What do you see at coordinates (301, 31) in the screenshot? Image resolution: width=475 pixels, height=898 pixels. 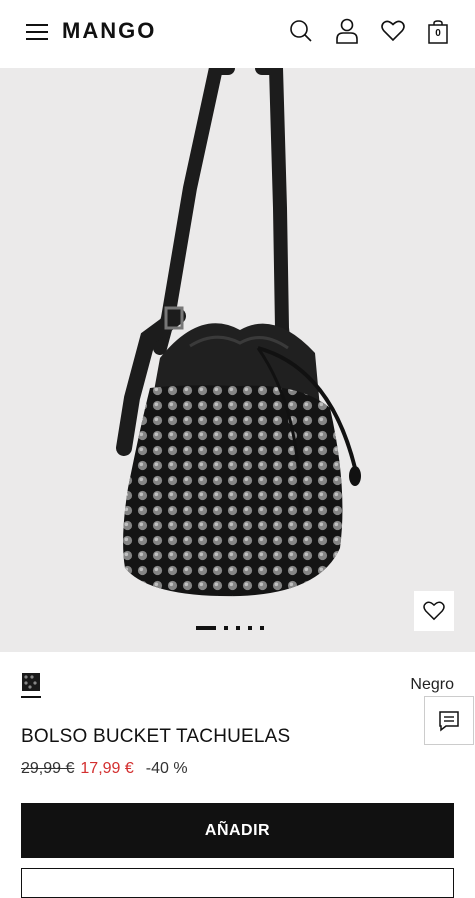 I see `search-icon` at bounding box center [301, 31].